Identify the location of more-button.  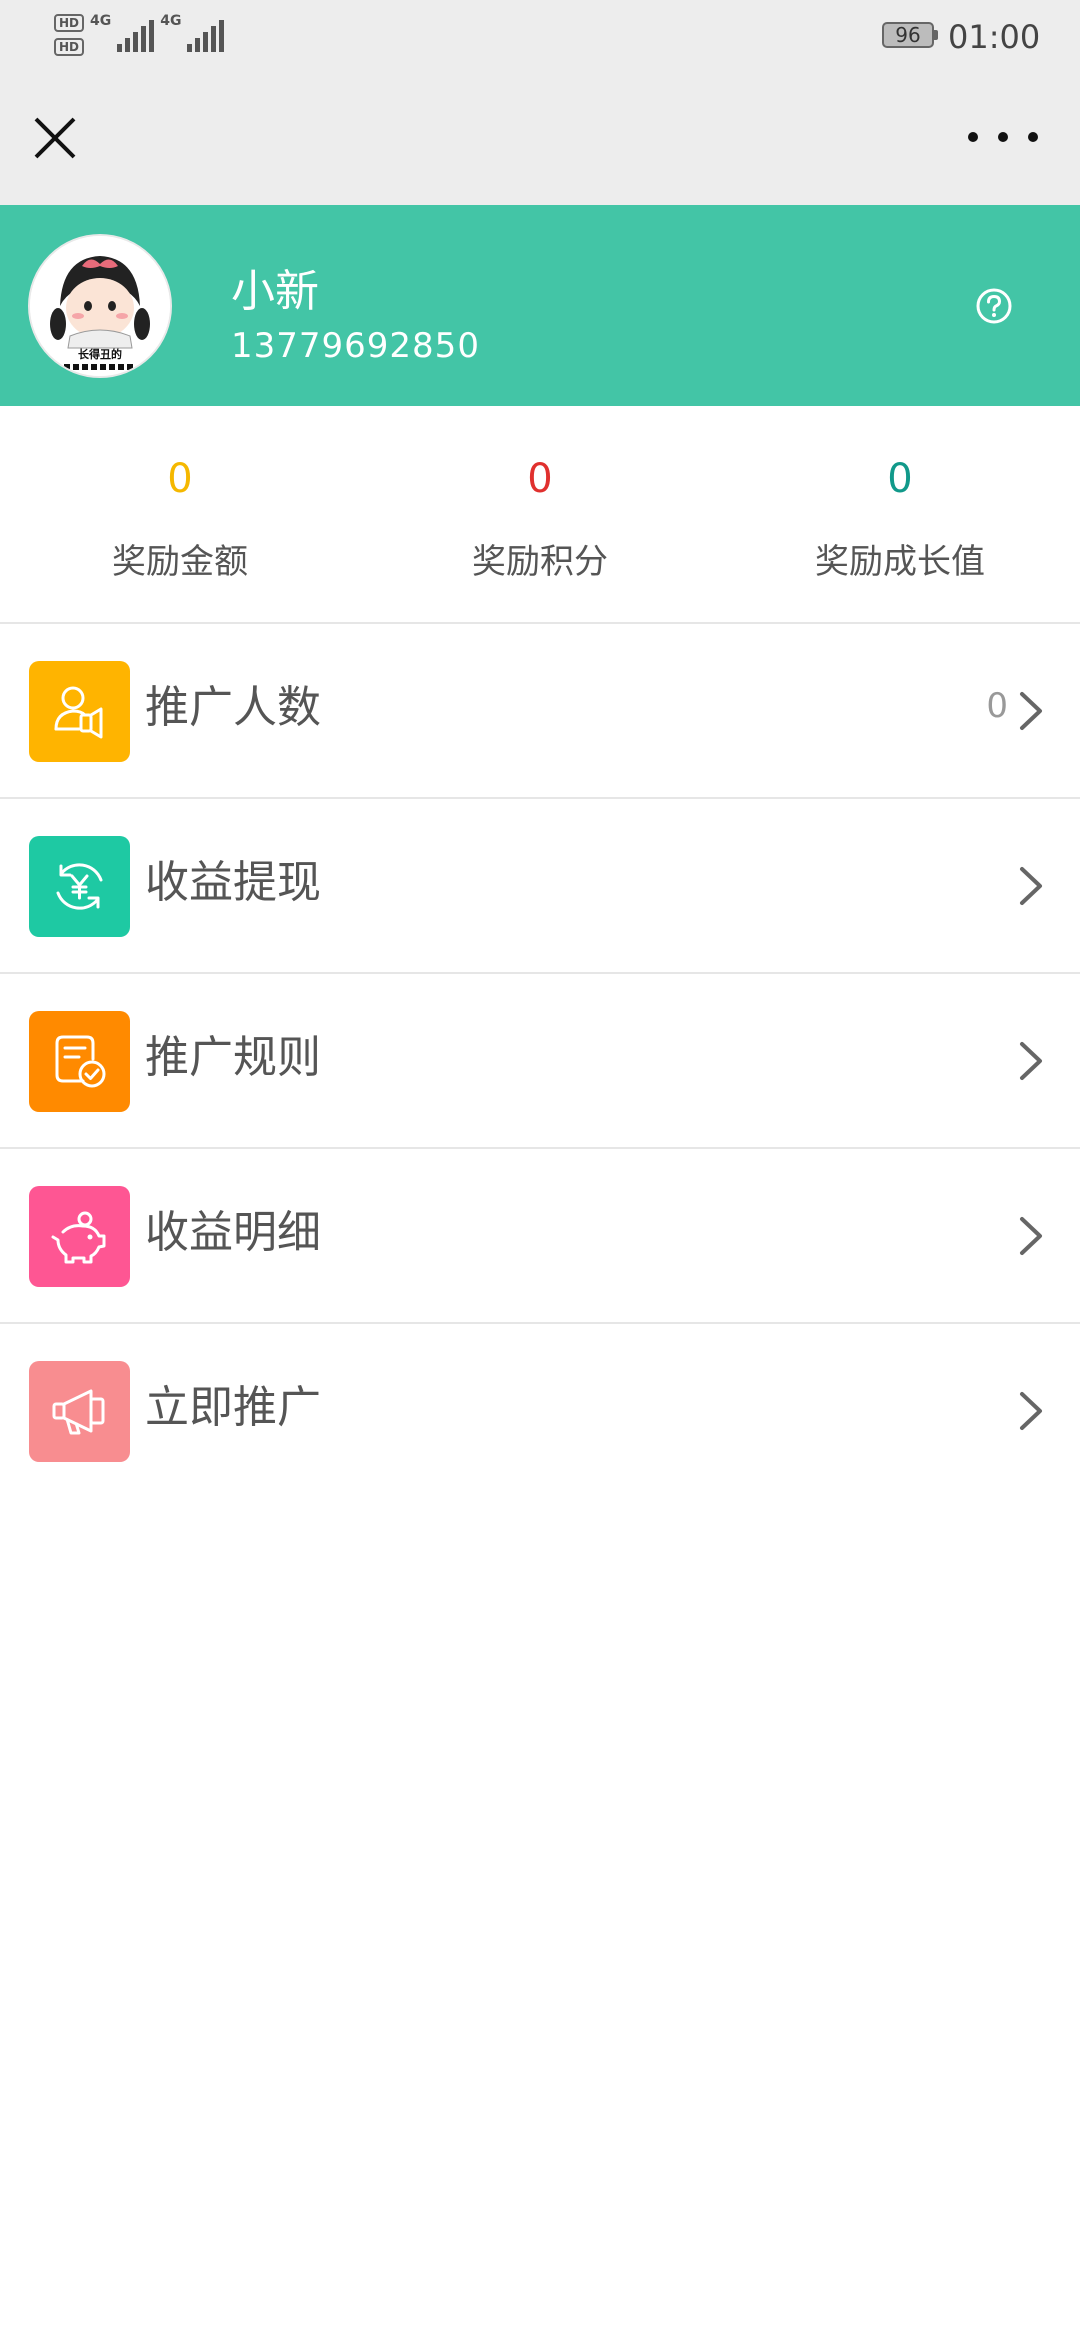
(1003, 137).